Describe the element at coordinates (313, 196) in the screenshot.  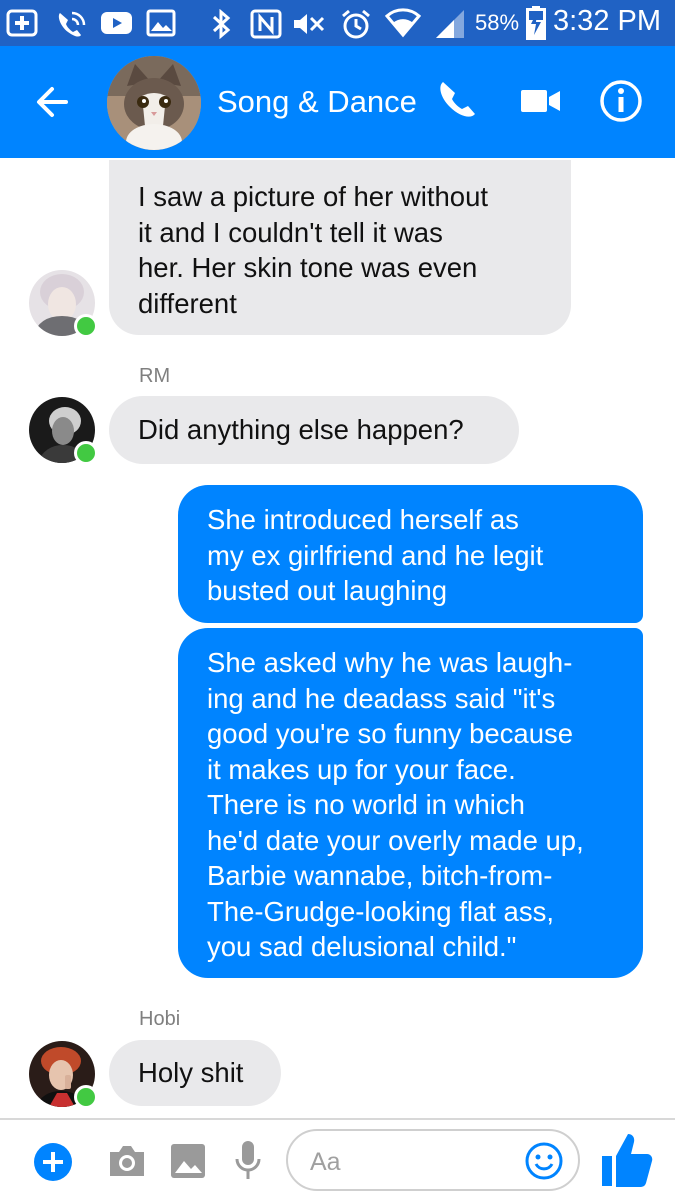
I see `message-line: I saw a picture of her without` at that location.